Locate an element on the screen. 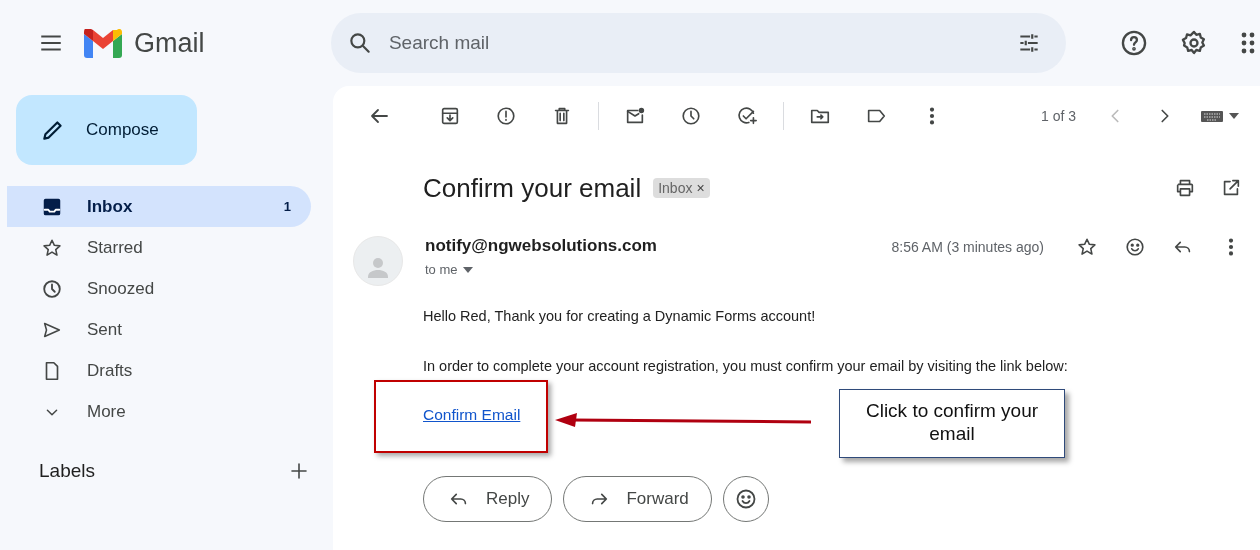  settings-icon is located at coordinates (1194, 43).